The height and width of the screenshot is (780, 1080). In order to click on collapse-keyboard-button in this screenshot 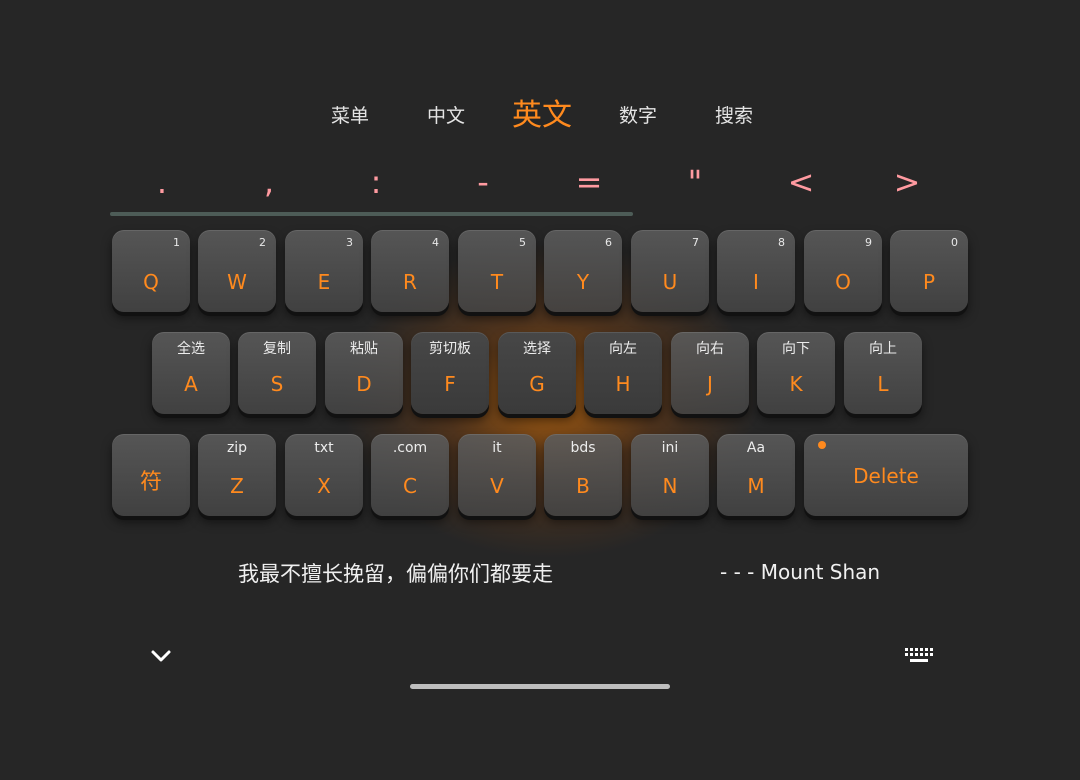, I will do `click(161, 656)`.